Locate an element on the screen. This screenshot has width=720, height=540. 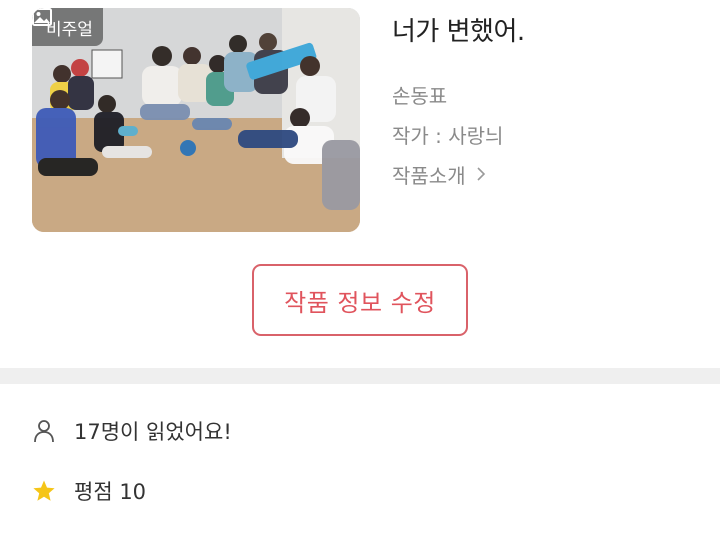
reads-text: 17명이 읽었어요! is located at coordinates (153, 432).